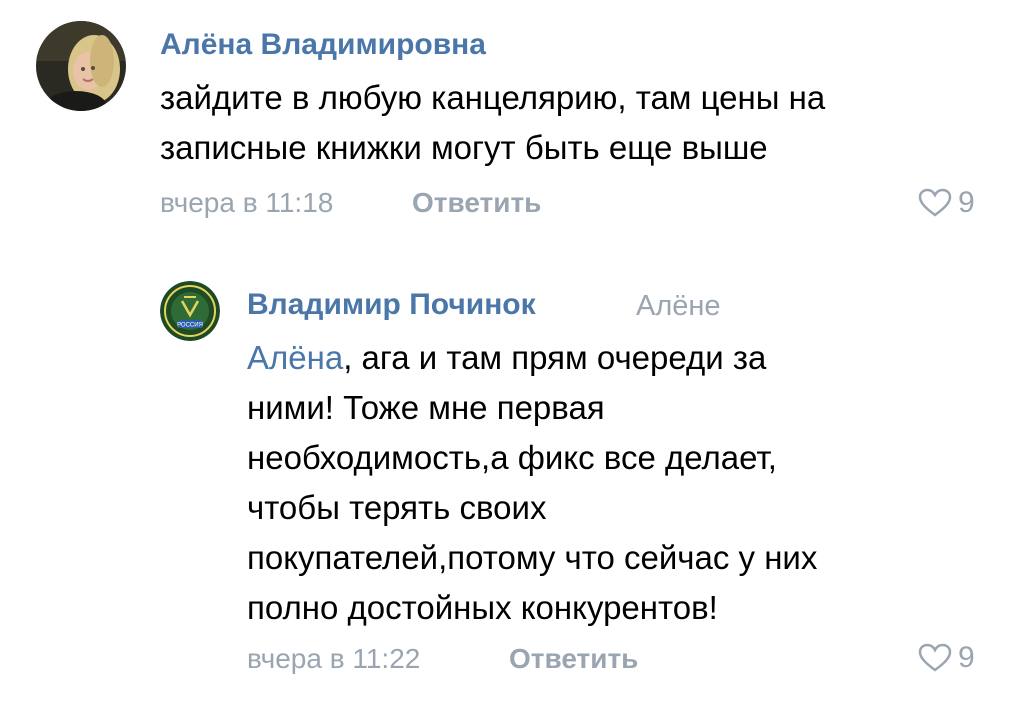  I want to click on avatar, so click(81, 66).